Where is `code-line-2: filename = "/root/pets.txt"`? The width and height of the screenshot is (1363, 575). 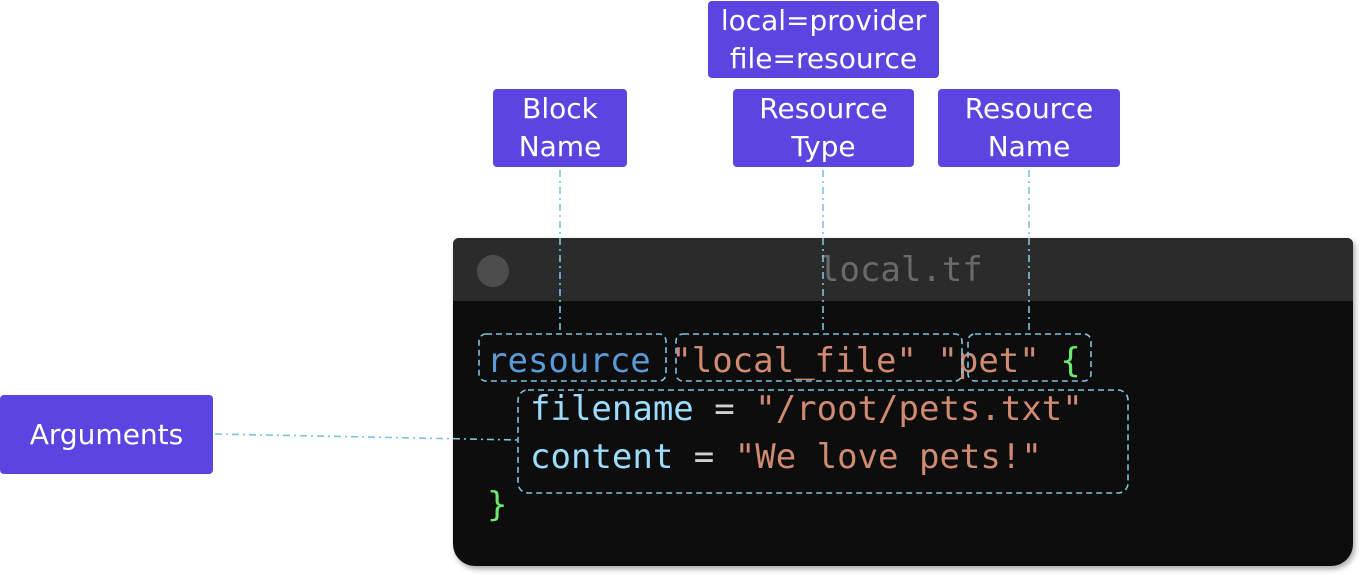
code-line-2: filename = "/root/pets.txt" is located at coordinates (806, 409).